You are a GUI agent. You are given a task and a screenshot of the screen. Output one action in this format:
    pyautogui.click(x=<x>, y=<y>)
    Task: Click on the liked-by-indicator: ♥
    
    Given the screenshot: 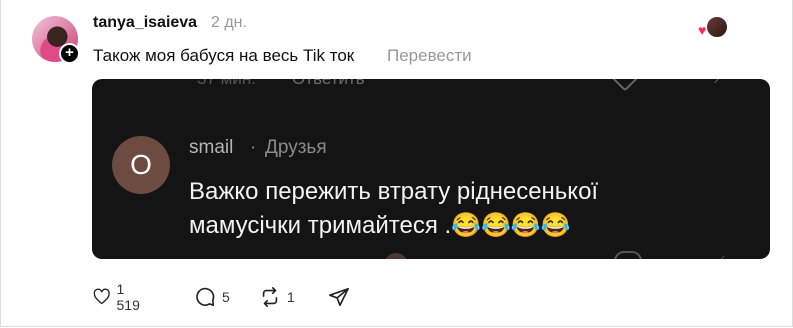 What is the action you would take?
    pyautogui.click(x=713, y=28)
    